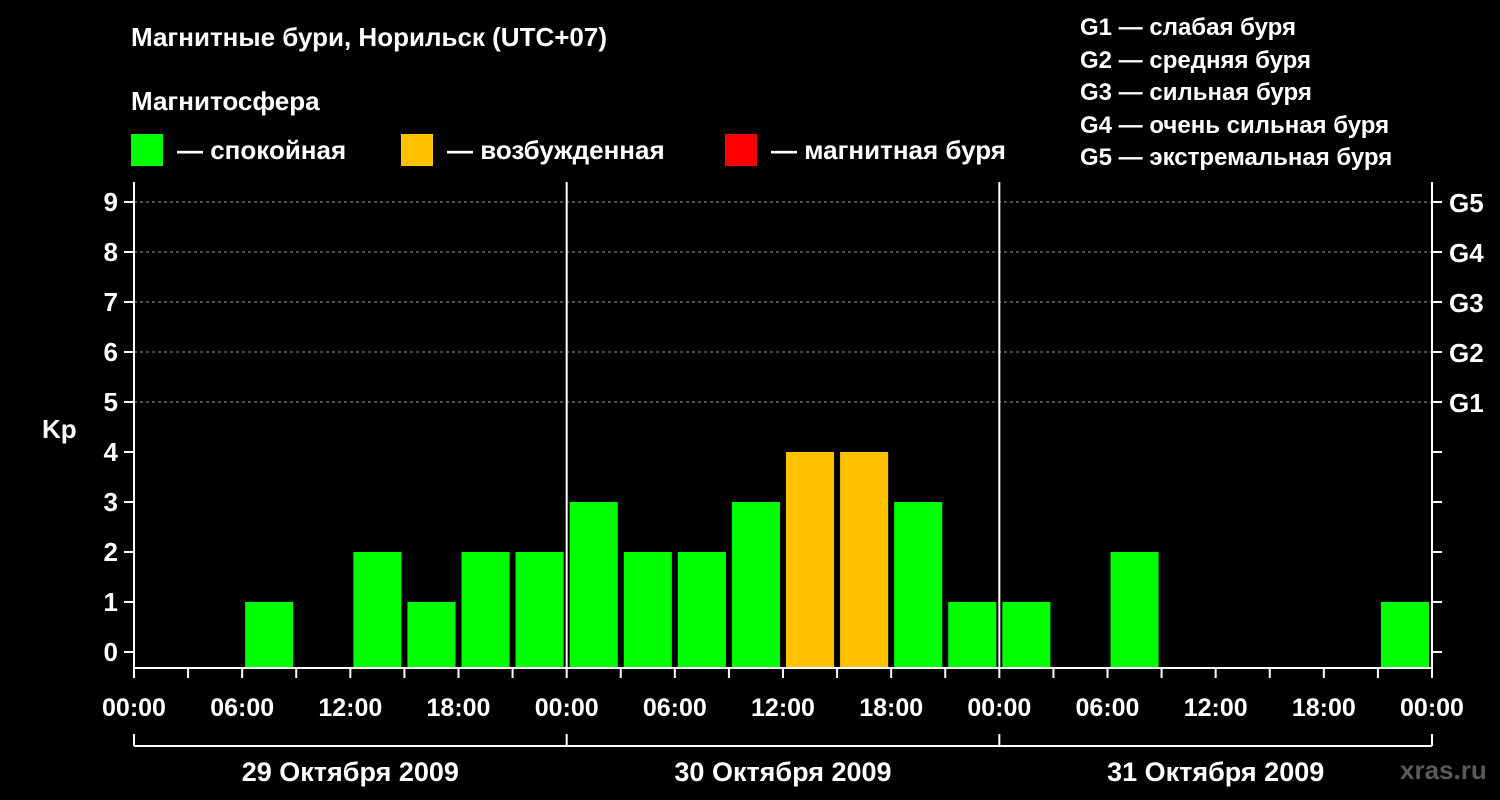 The width and height of the screenshot is (1500, 800). What do you see at coordinates (111, 302) in the screenshot?
I see `y-tick-label: 7` at bounding box center [111, 302].